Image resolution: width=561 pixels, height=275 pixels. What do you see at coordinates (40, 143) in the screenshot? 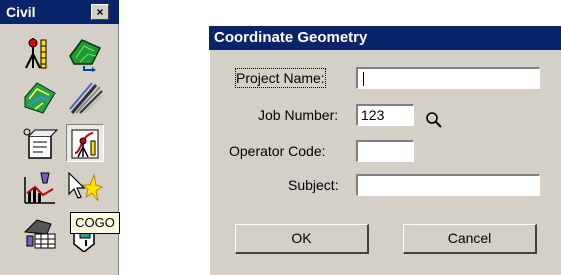
I see `field-book-icon` at bounding box center [40, 143].